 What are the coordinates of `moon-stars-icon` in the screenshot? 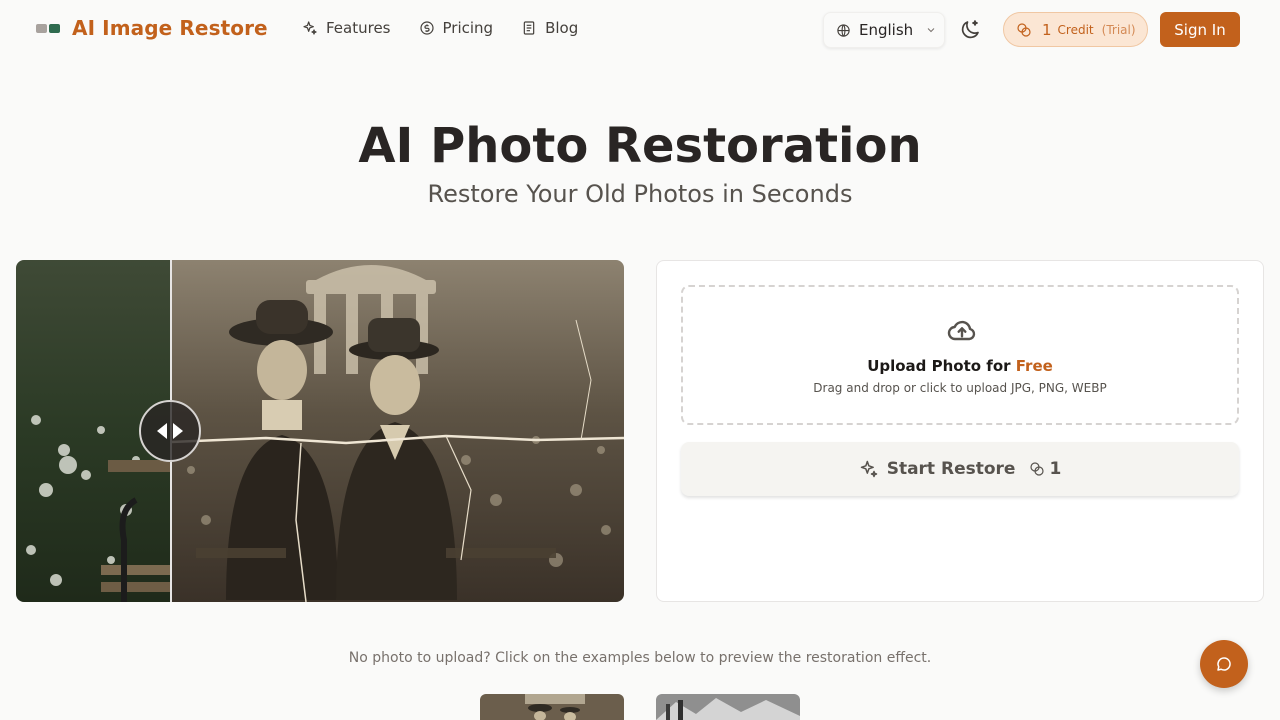 It's located at (970, 29).